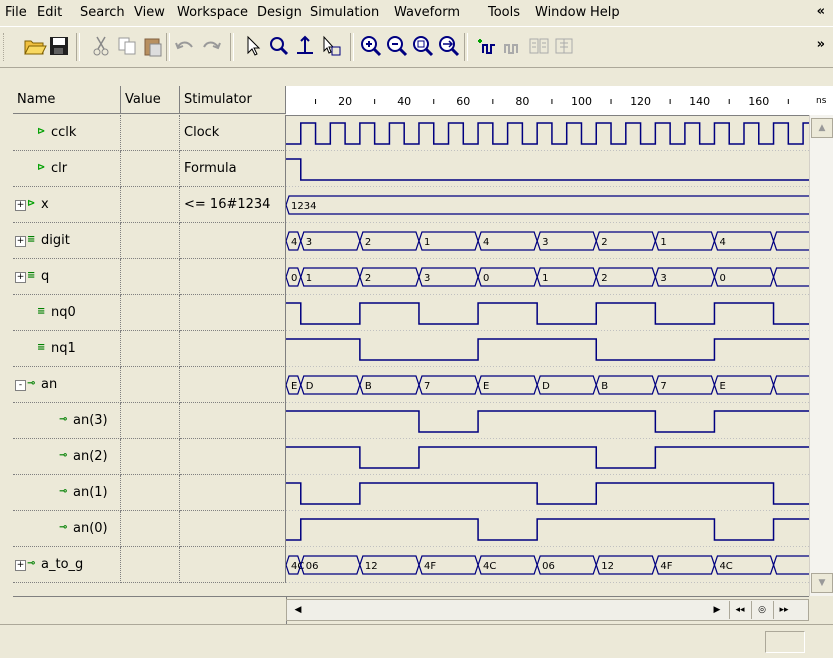 The width and height of the screenshot is (833, 658). Describe the element at coordinates (790, 241) in the screenshot. I see `digit-bus-wave-segment` at that location.